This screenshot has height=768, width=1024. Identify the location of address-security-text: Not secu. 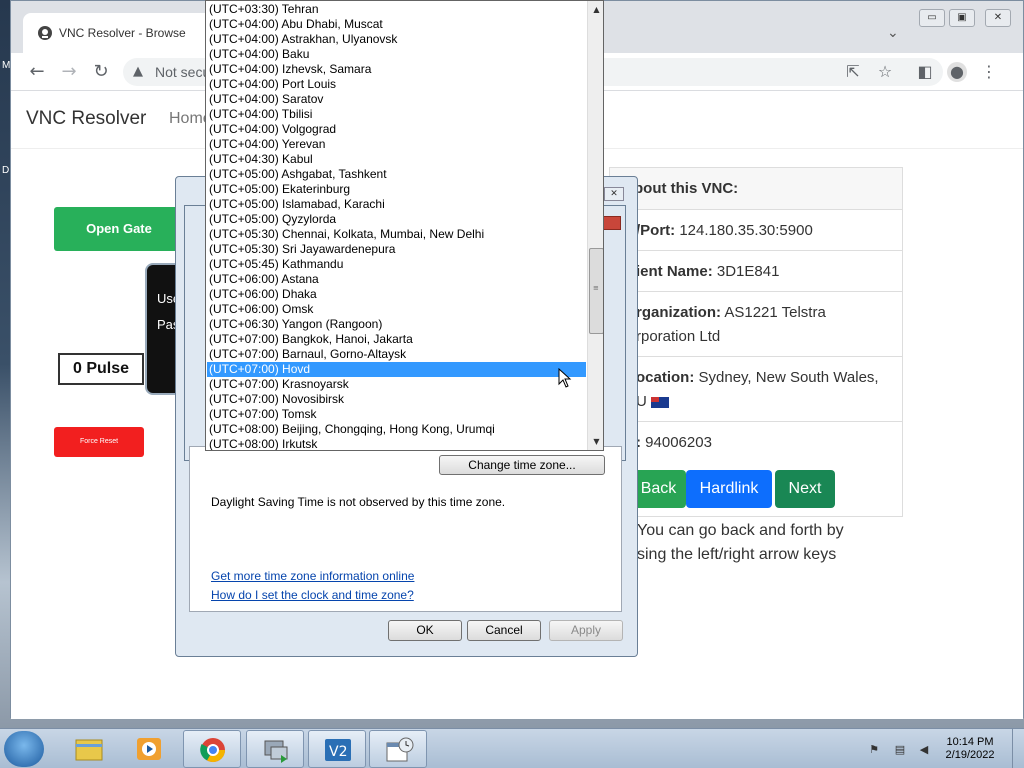
(183, 72).